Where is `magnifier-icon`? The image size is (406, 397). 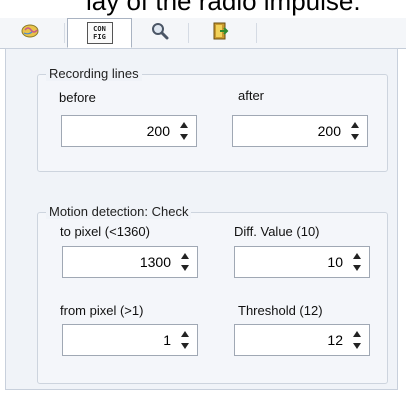 magnifier-icon is located at coordinates (160, 33).